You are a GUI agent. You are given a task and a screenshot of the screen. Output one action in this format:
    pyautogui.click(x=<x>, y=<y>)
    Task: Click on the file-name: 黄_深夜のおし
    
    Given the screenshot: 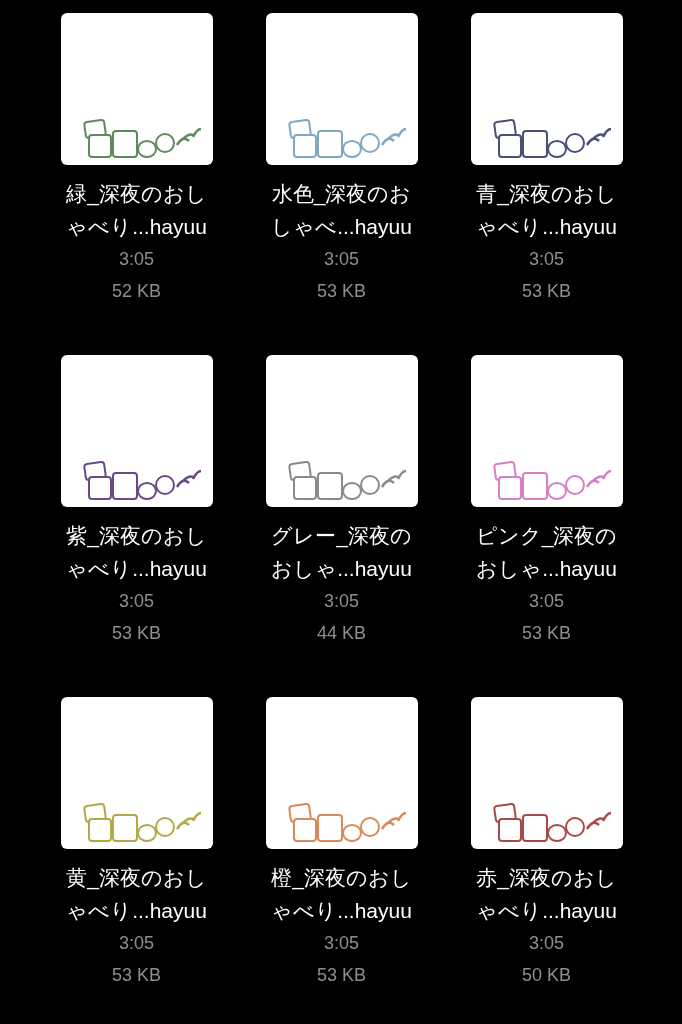 What is the action you would take?
    pyautogui.click(x=136, y=878)
    